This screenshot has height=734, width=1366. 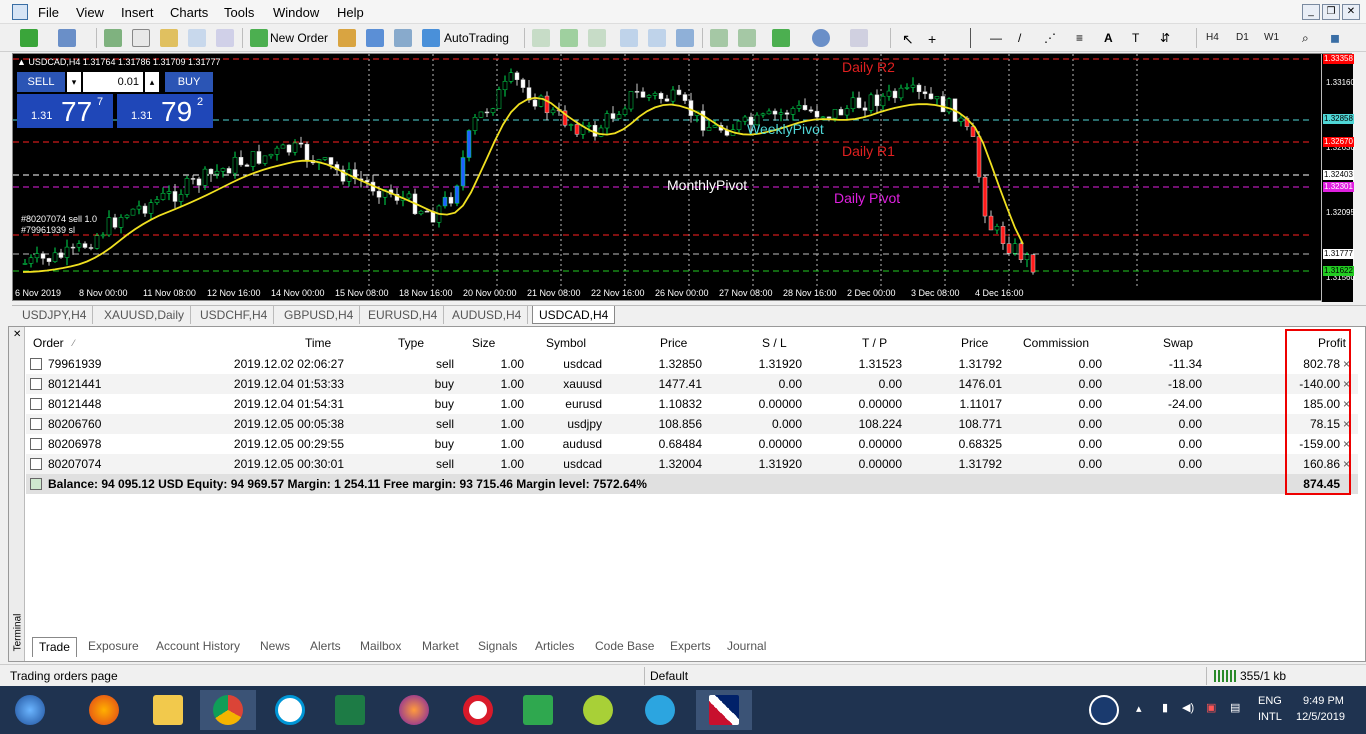 I want to click on market-watch-icon, so click(x=113, y=38).